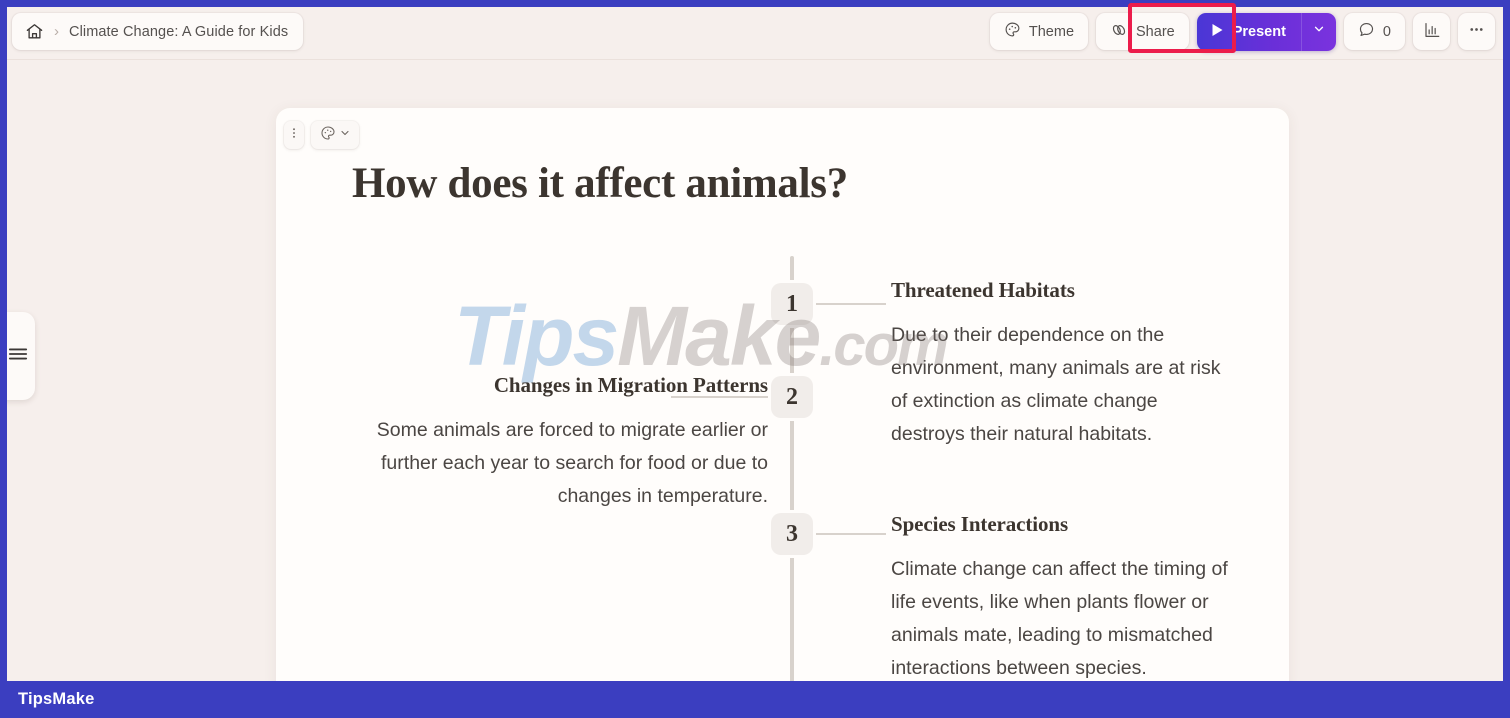 The image size is (1510, 718). I want to click on top-toolbar: › Climate Change: A Guide for Kids Theme, so click(755, 33).